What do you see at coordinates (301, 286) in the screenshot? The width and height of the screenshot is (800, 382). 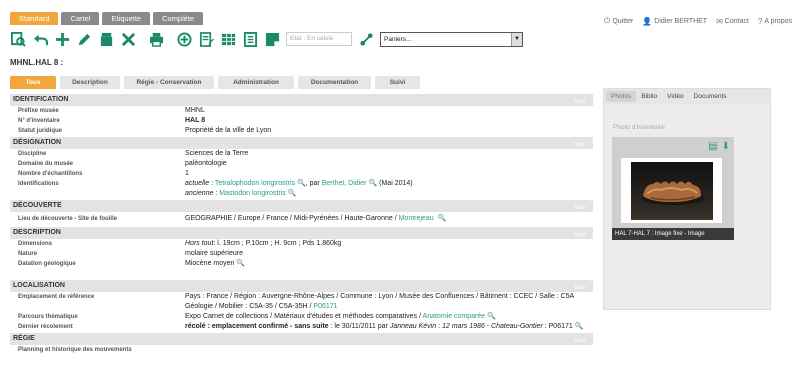 I see `section-localisation: LOCALISATION Haut` at bounding box center [301, 286].